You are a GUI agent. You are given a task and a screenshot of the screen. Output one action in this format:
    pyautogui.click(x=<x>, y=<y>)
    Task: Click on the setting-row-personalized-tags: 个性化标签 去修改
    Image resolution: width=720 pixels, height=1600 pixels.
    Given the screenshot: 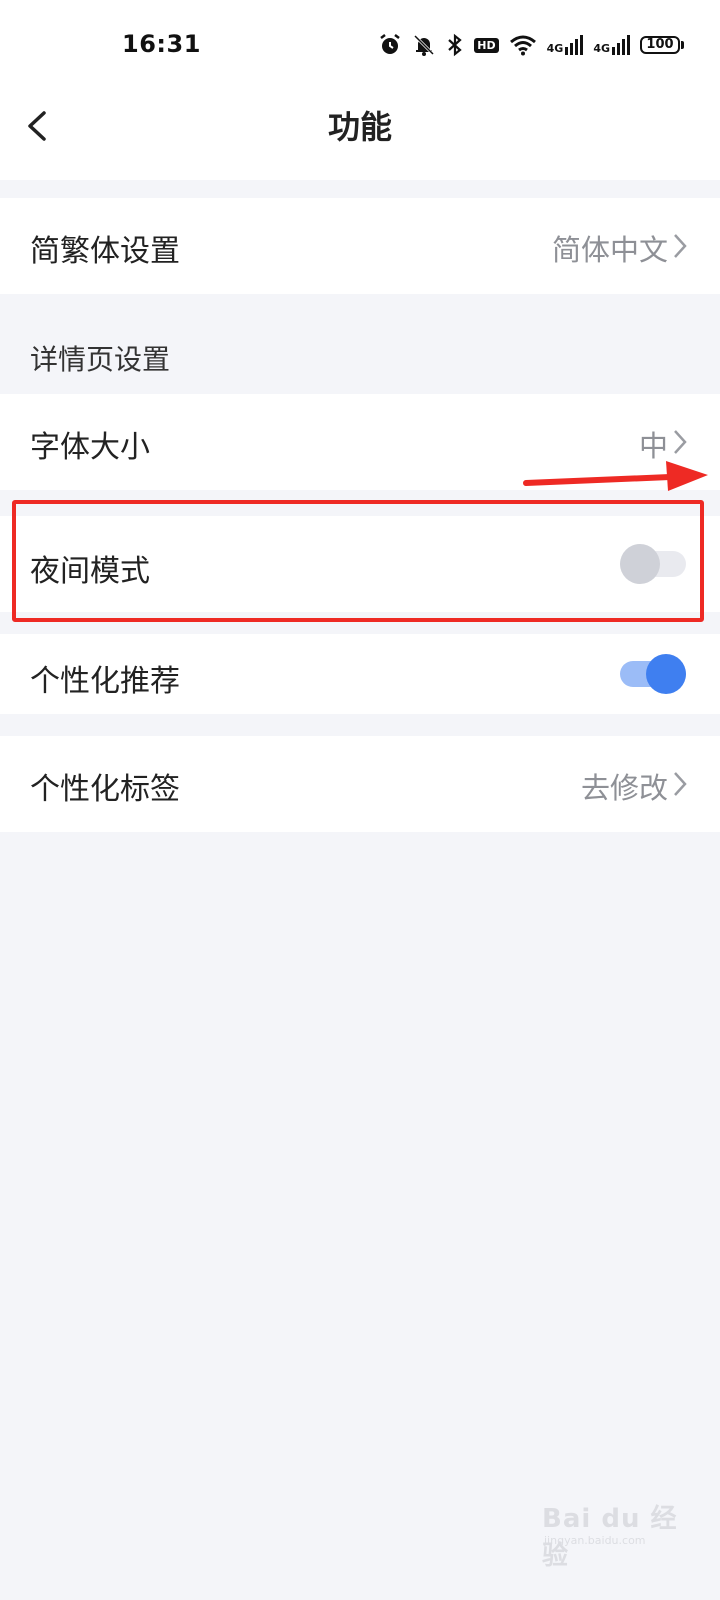 What is the action you would take?
    pyautogui.click(x=360, y=784)
    